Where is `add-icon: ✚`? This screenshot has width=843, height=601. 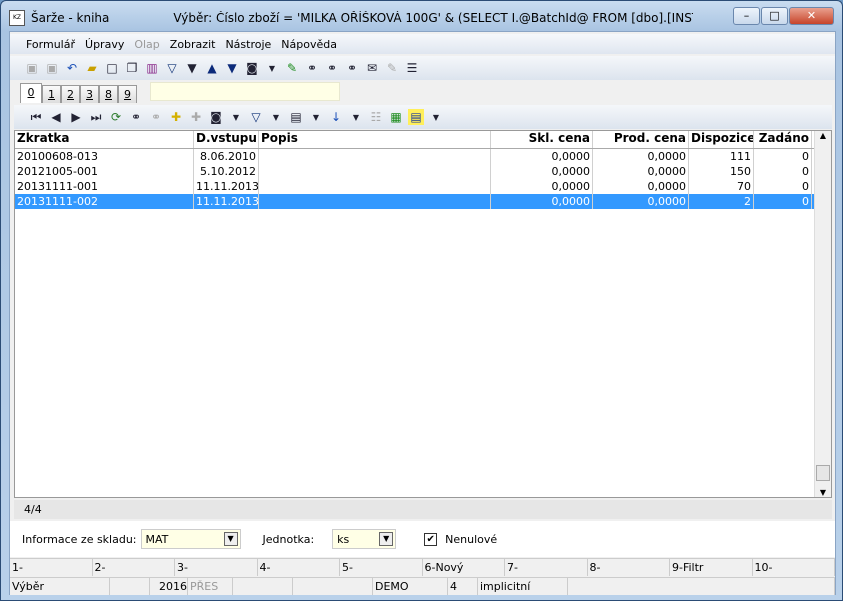 add-icon: ✚ is located at coordinates (176, 117).